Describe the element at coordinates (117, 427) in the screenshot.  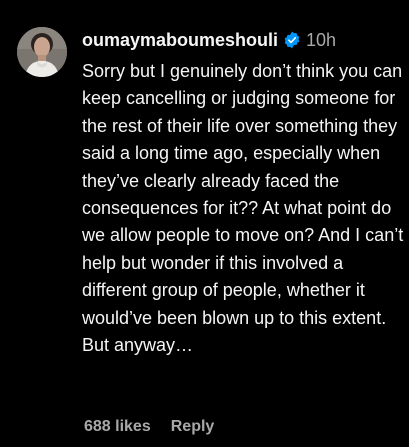
I see `likes-count-button: 688 likes` at that location.